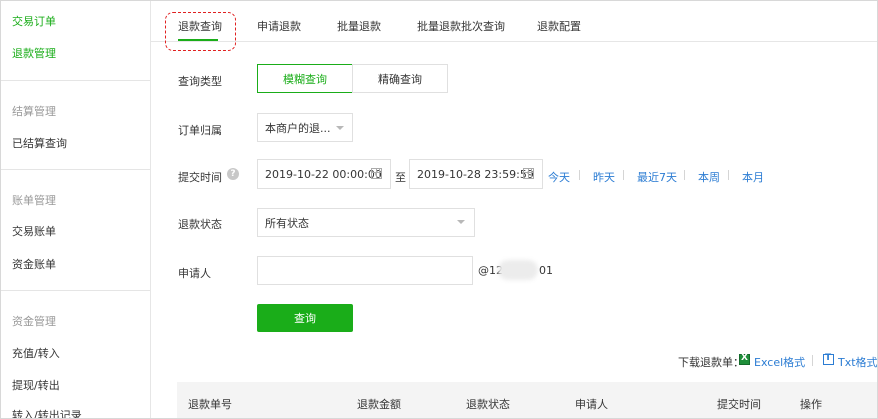 The height and width of the screenshot is (419, 878). What do you see at coordinates (287, 223) in the screenshot?
I see `refund-status-value: 所有状态` at bounding box center [287, 223].